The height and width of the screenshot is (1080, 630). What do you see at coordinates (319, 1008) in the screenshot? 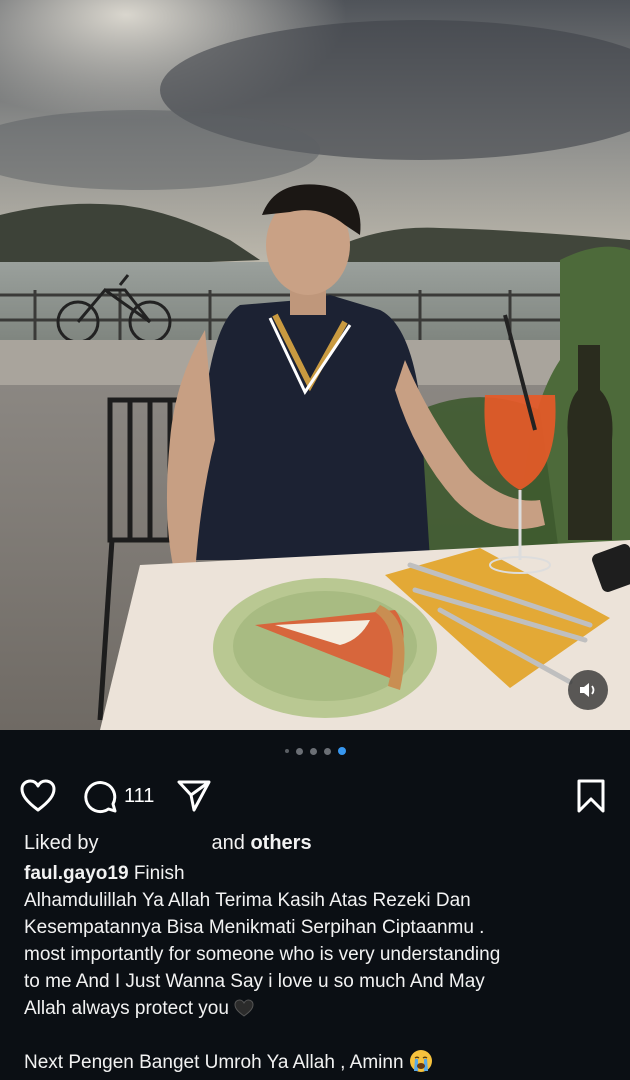
I see `caption-line-with-emoji: Allah always protect you` at bounding box center [319, 1008].